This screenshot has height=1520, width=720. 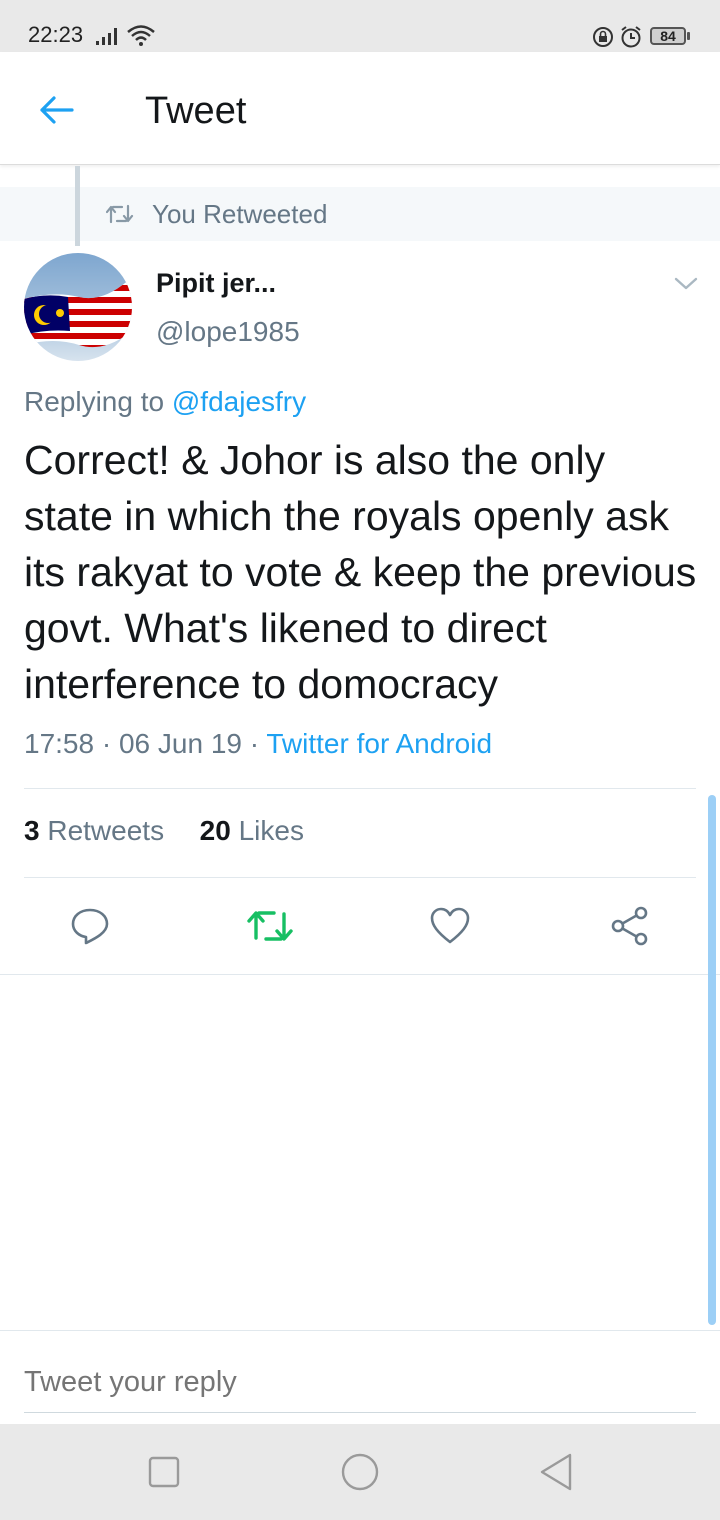 I want to click on retweets-label: Retweets, so click(x=106, y=830).